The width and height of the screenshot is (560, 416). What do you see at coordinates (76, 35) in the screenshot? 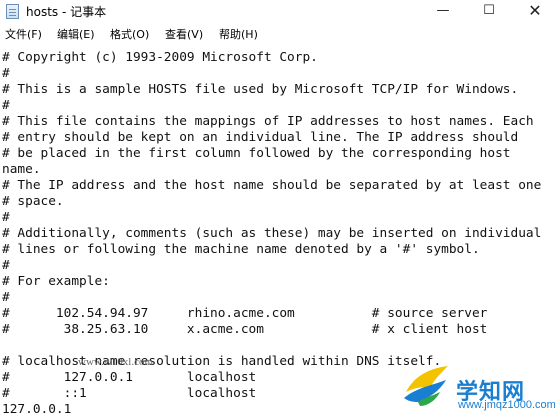
I see `menu-edit: 编辑(E)` at bounding box center [76, 35].